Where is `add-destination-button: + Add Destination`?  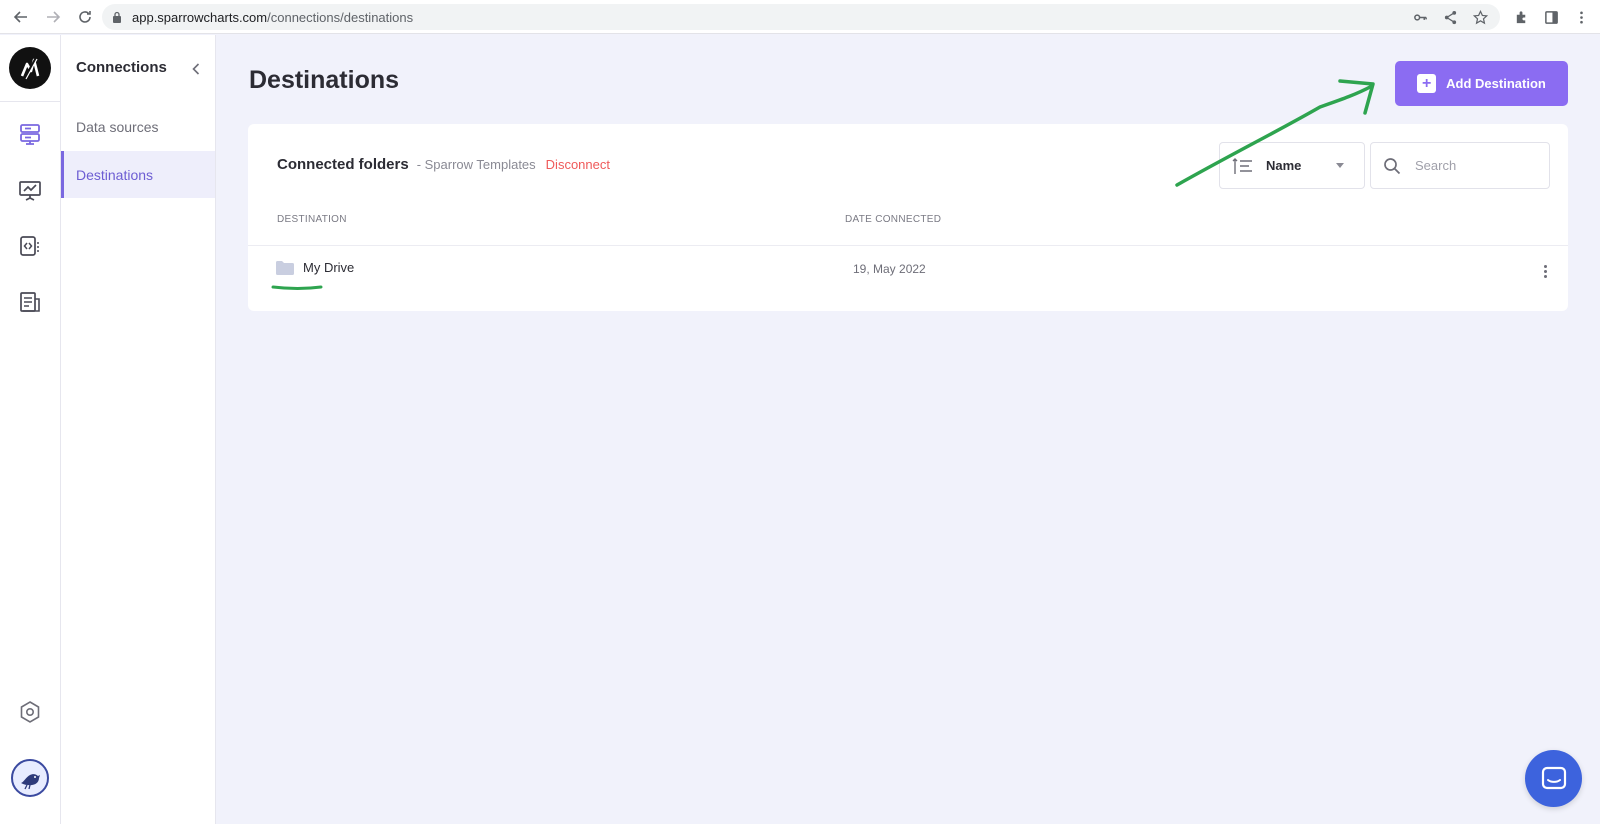 add-destination-button: + Add Destination is located at coordinates (1481, 83).